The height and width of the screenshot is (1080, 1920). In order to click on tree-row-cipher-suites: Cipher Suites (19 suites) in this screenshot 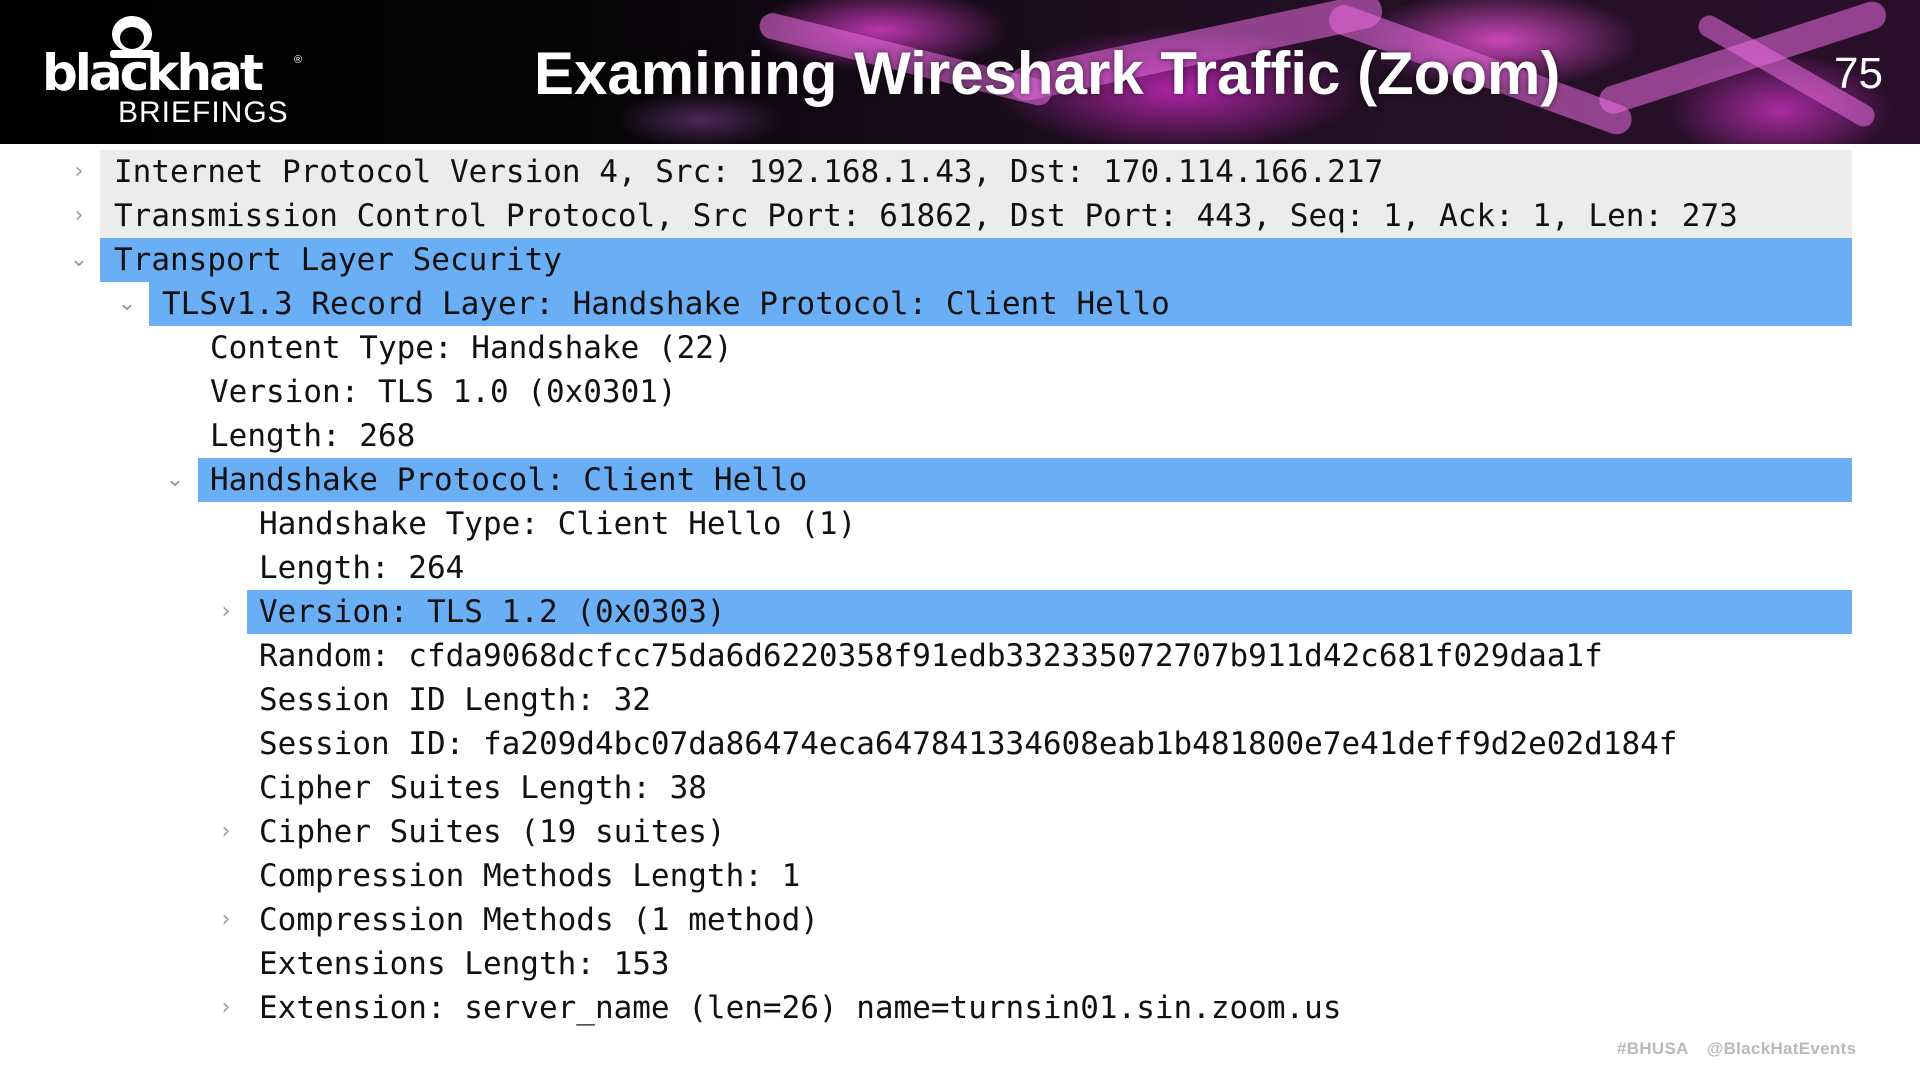, I will do `click(492, 832)`.